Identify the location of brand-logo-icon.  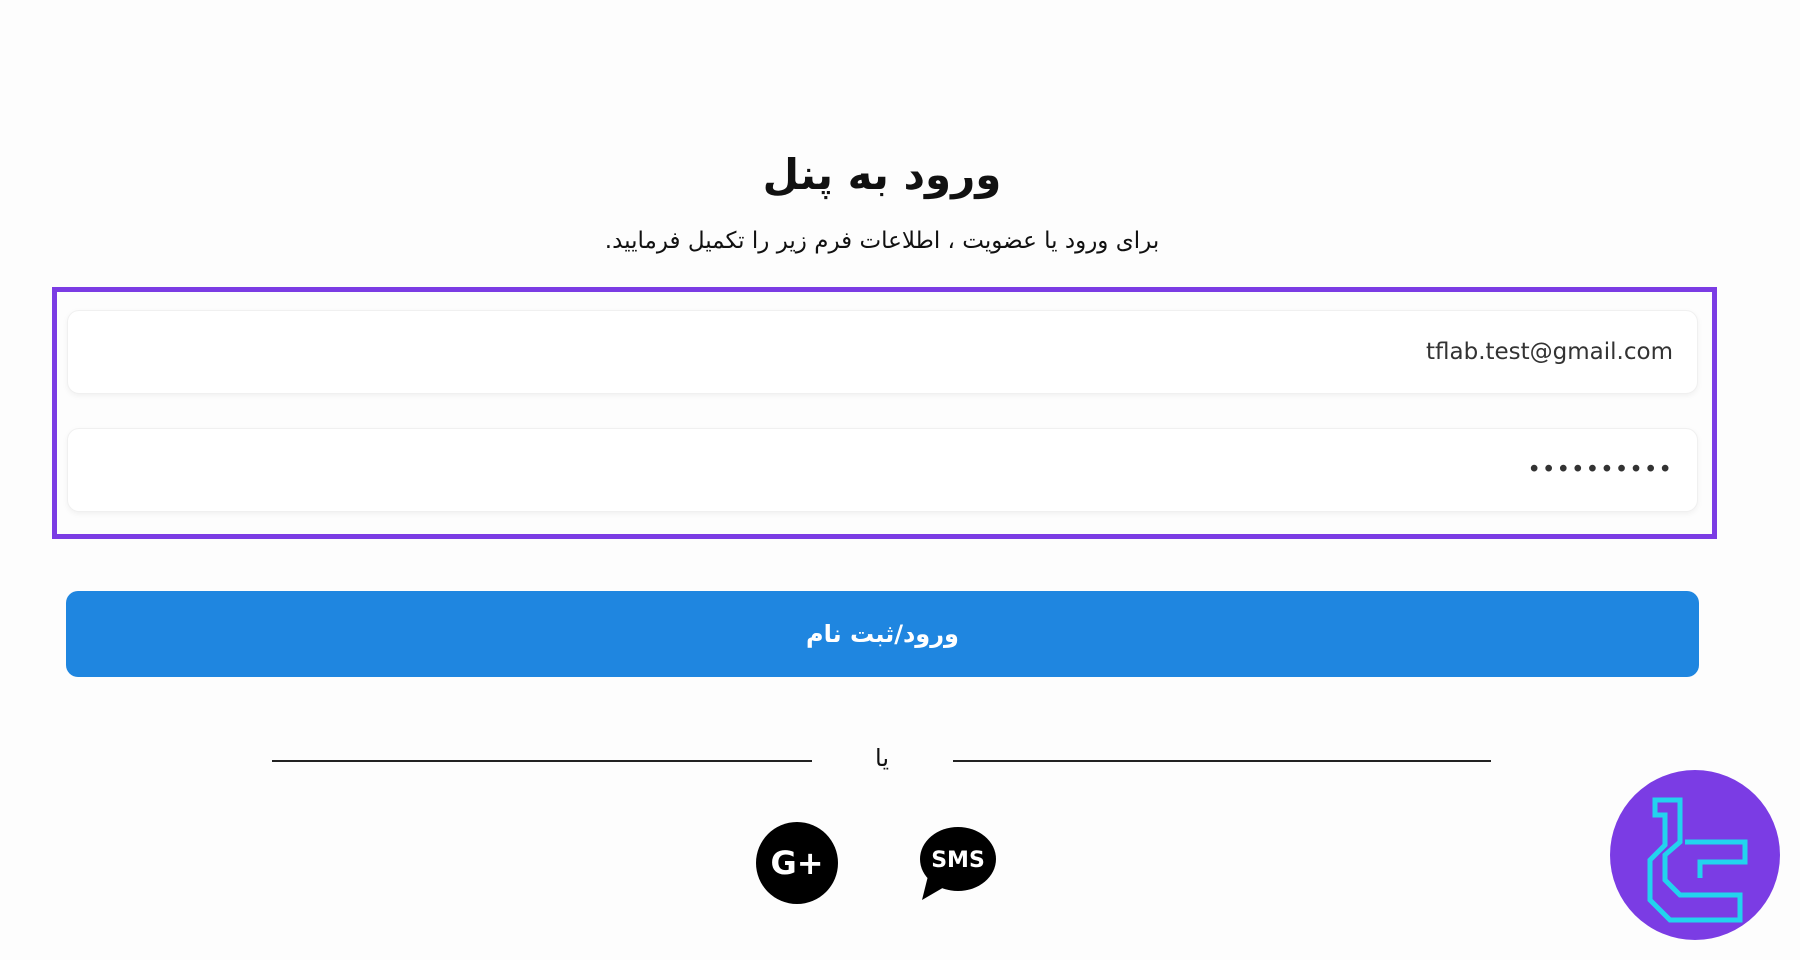
(1695, 855).